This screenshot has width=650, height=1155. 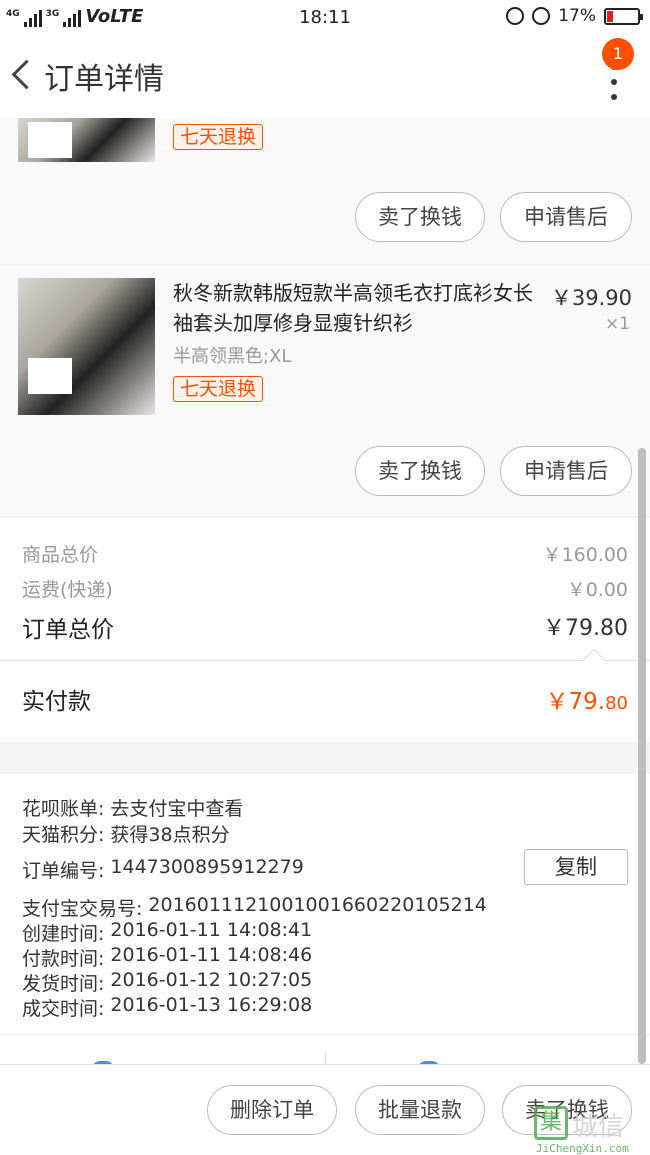 What do you see at coordinates (325, 1051) in the screenshot?
I see `contact-shortcuts` at bounding box center [325, 1051].